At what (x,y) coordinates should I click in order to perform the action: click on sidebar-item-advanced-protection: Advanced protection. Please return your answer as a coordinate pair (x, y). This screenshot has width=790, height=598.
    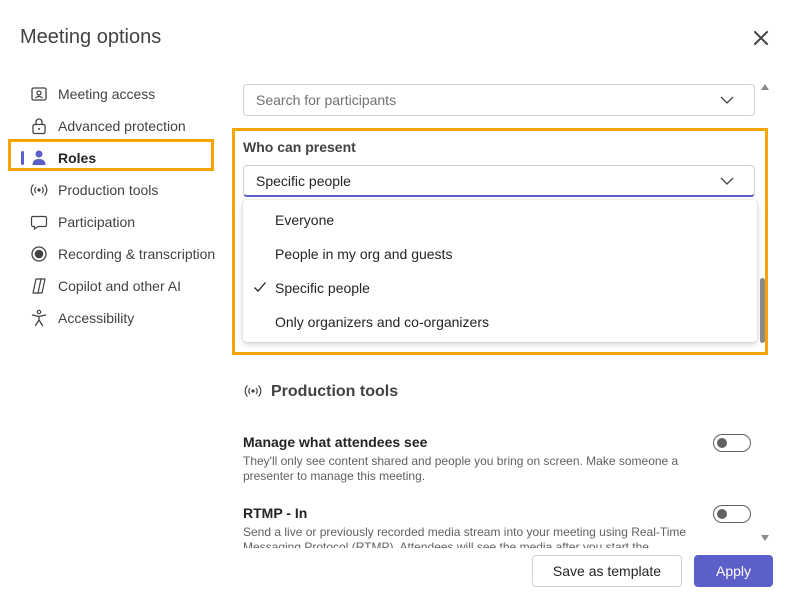
    Looking at the image, I should click on (112, 126).